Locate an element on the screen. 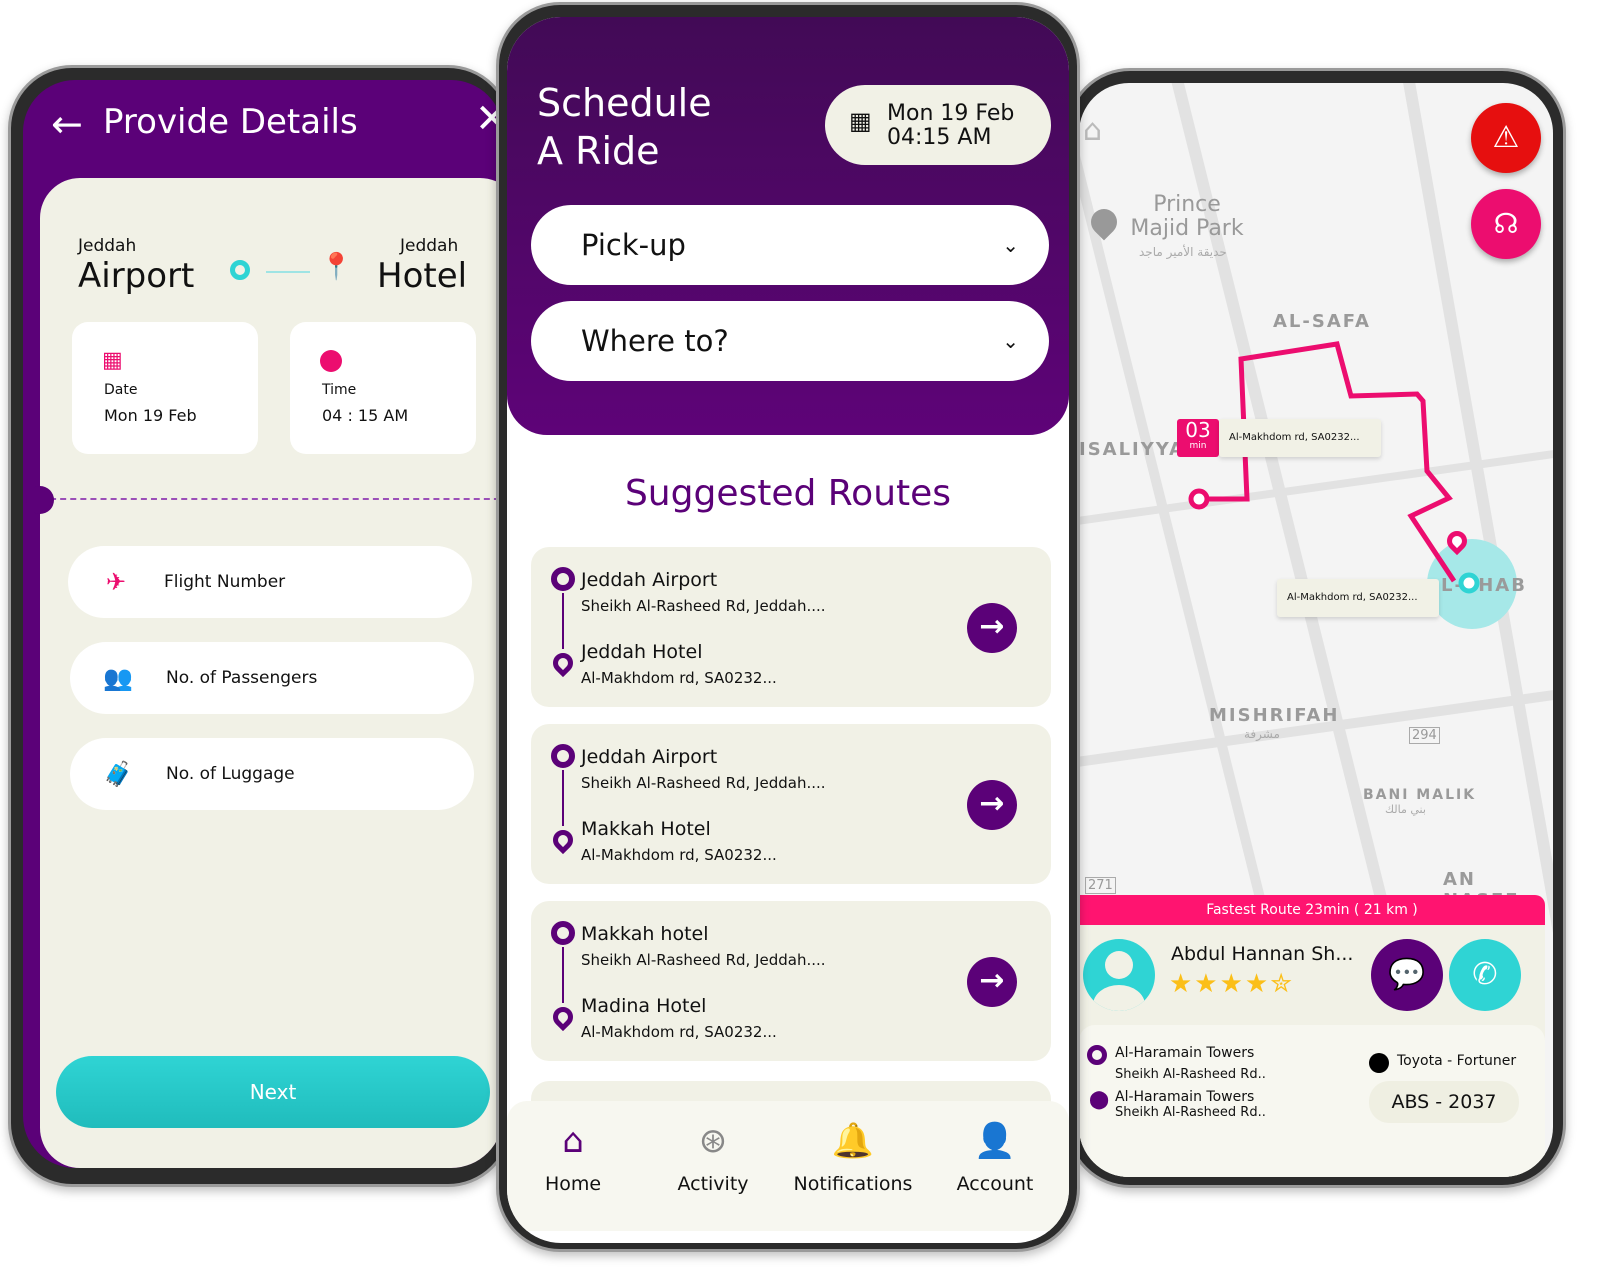 The width and height of the screenshot is (1600, 1277). next-button: Next is located at coordinates (273, 1092).